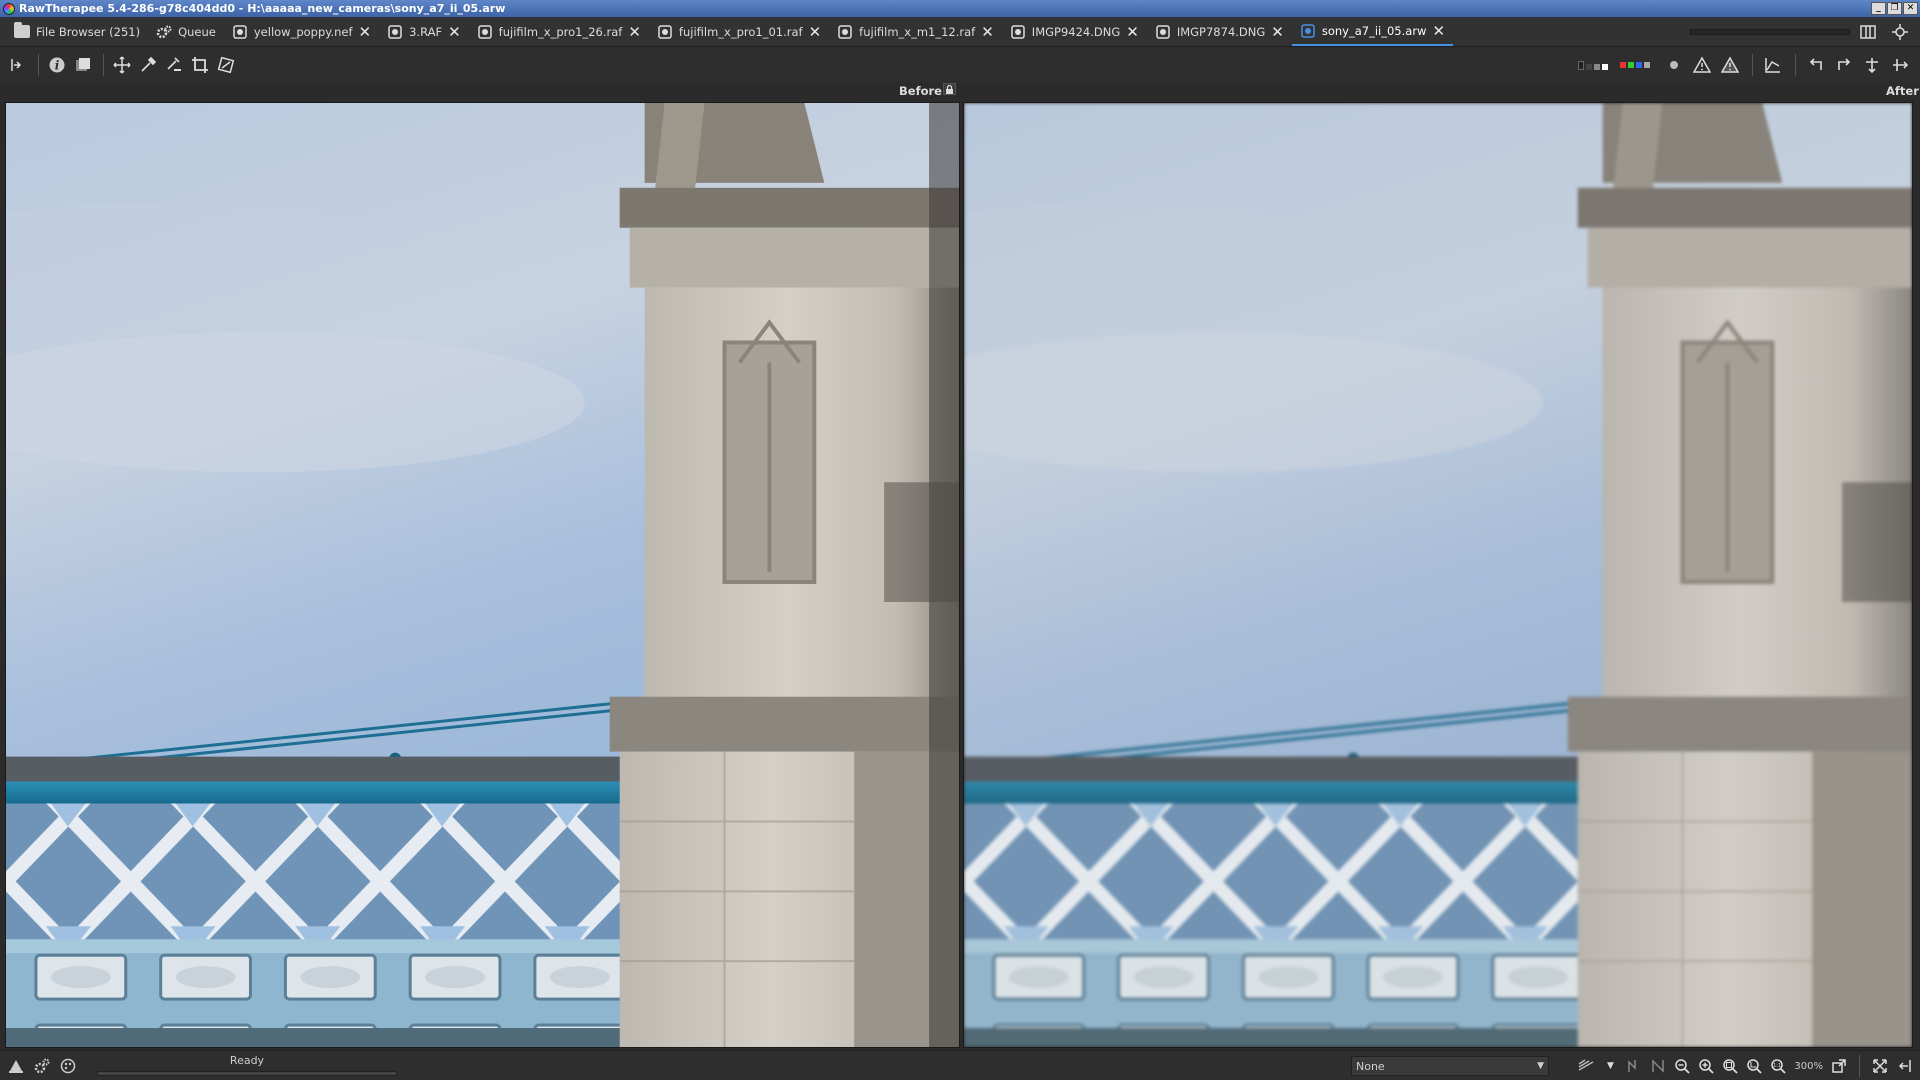 Image resolution: width=1920 pixels, height=1080 pixels. I want to click on tab-label: yellow_poppy.nef, so click(303, 31).